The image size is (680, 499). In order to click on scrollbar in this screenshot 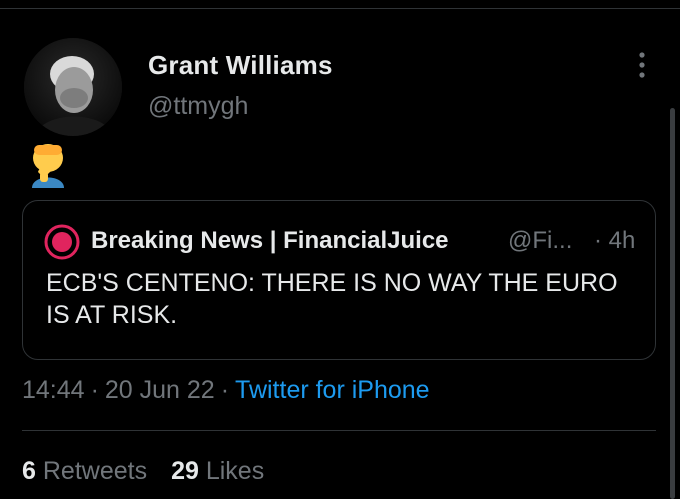, I will do `click(672, 303)`.